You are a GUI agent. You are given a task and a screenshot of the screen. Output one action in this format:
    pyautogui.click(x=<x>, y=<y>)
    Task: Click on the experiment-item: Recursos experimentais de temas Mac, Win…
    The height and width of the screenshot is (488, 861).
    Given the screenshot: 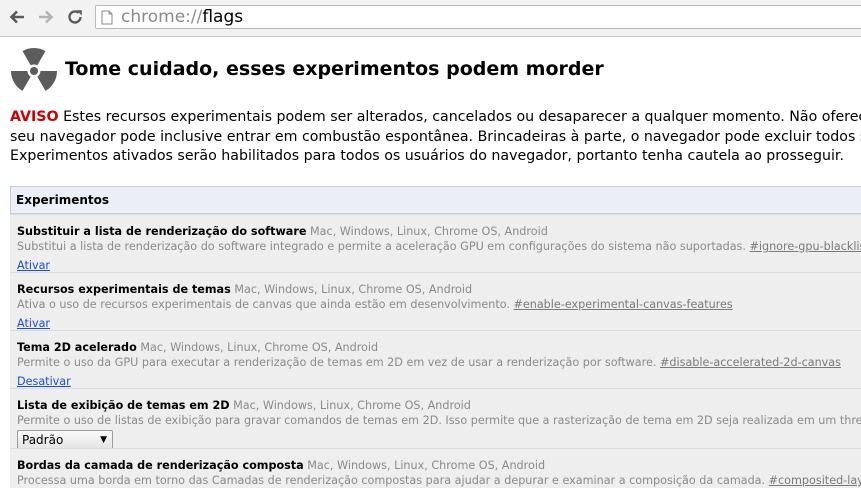 What is the action you would take?
    pyautogui.click(x=435, y=301)
    